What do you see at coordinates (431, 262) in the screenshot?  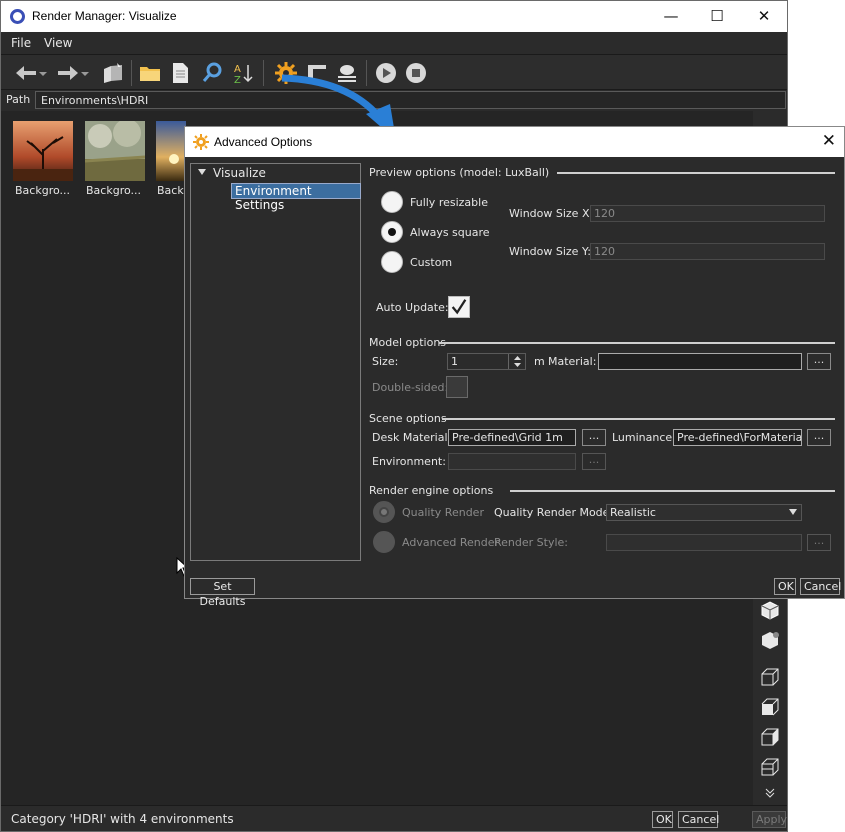 I see `custom-label: Custom` at bounding box center [431, 262].